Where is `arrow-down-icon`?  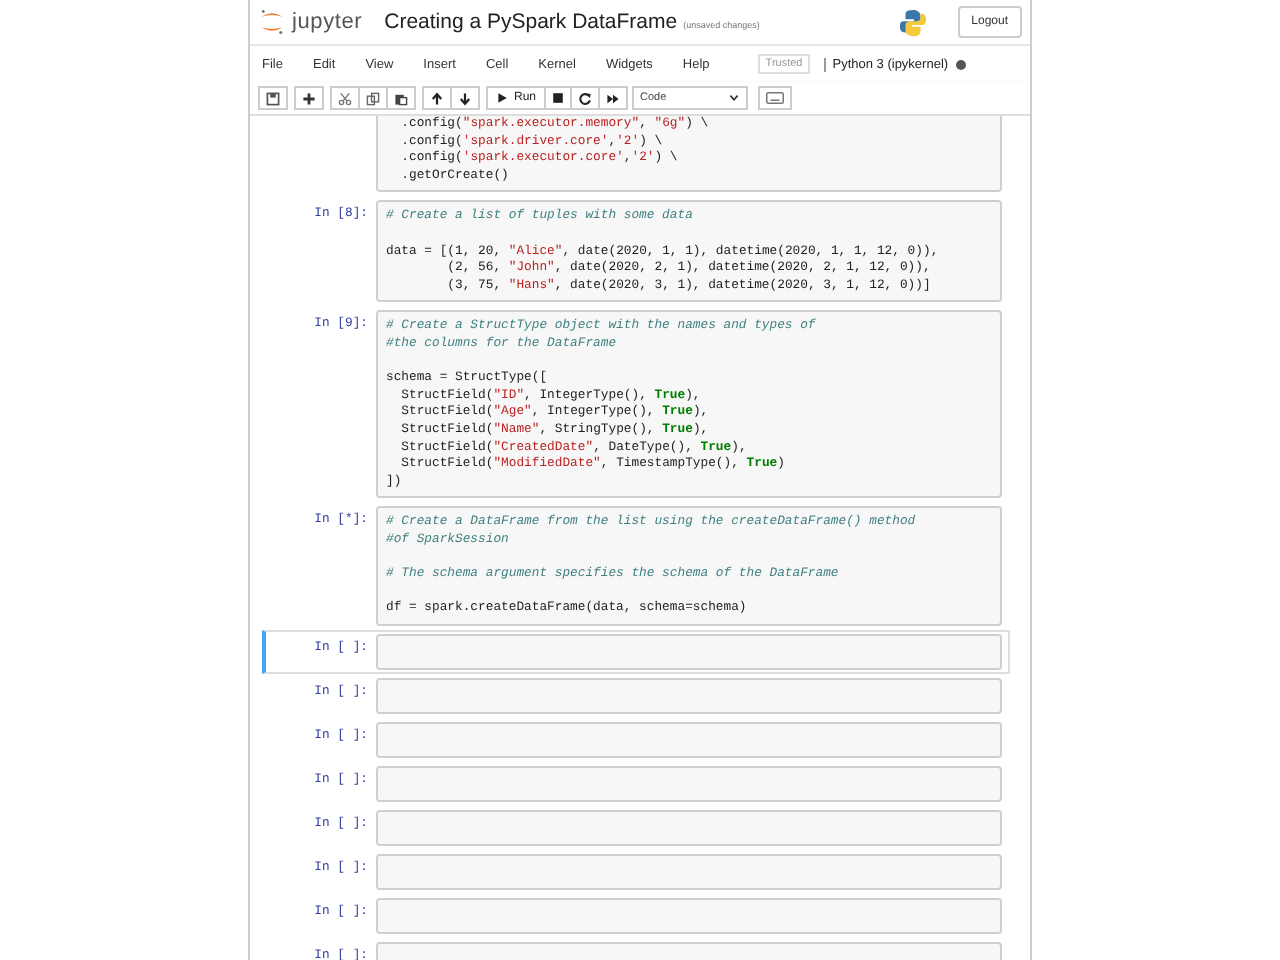
arrow-down-icon is located at coordinates (465, 98).